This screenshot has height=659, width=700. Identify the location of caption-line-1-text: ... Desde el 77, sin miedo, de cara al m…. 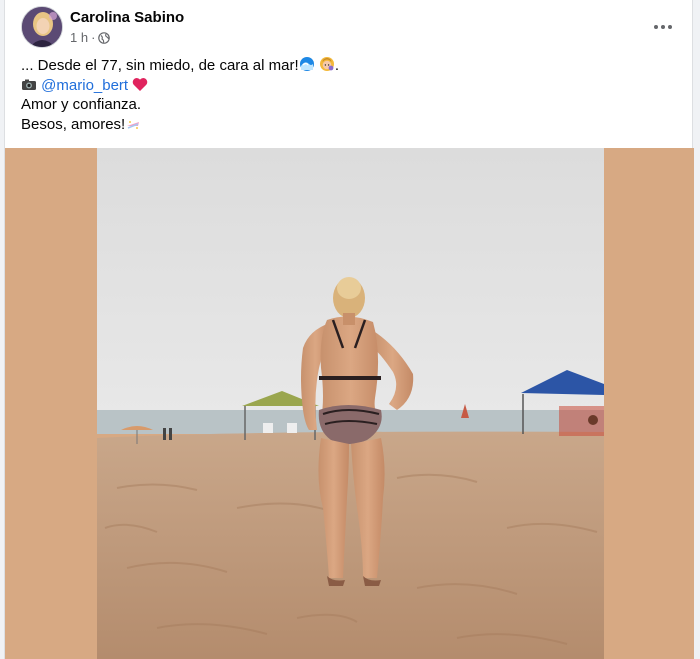
(160, 65).